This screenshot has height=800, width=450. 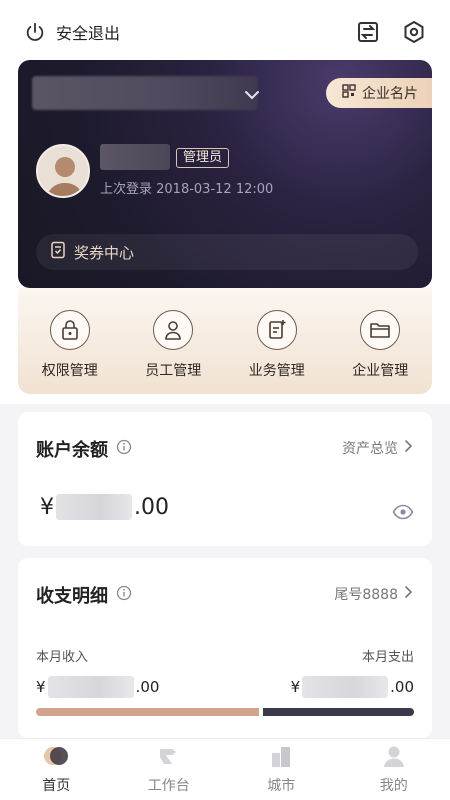 I want to click on tab-mine: 我的, so click(x=394, y=770).